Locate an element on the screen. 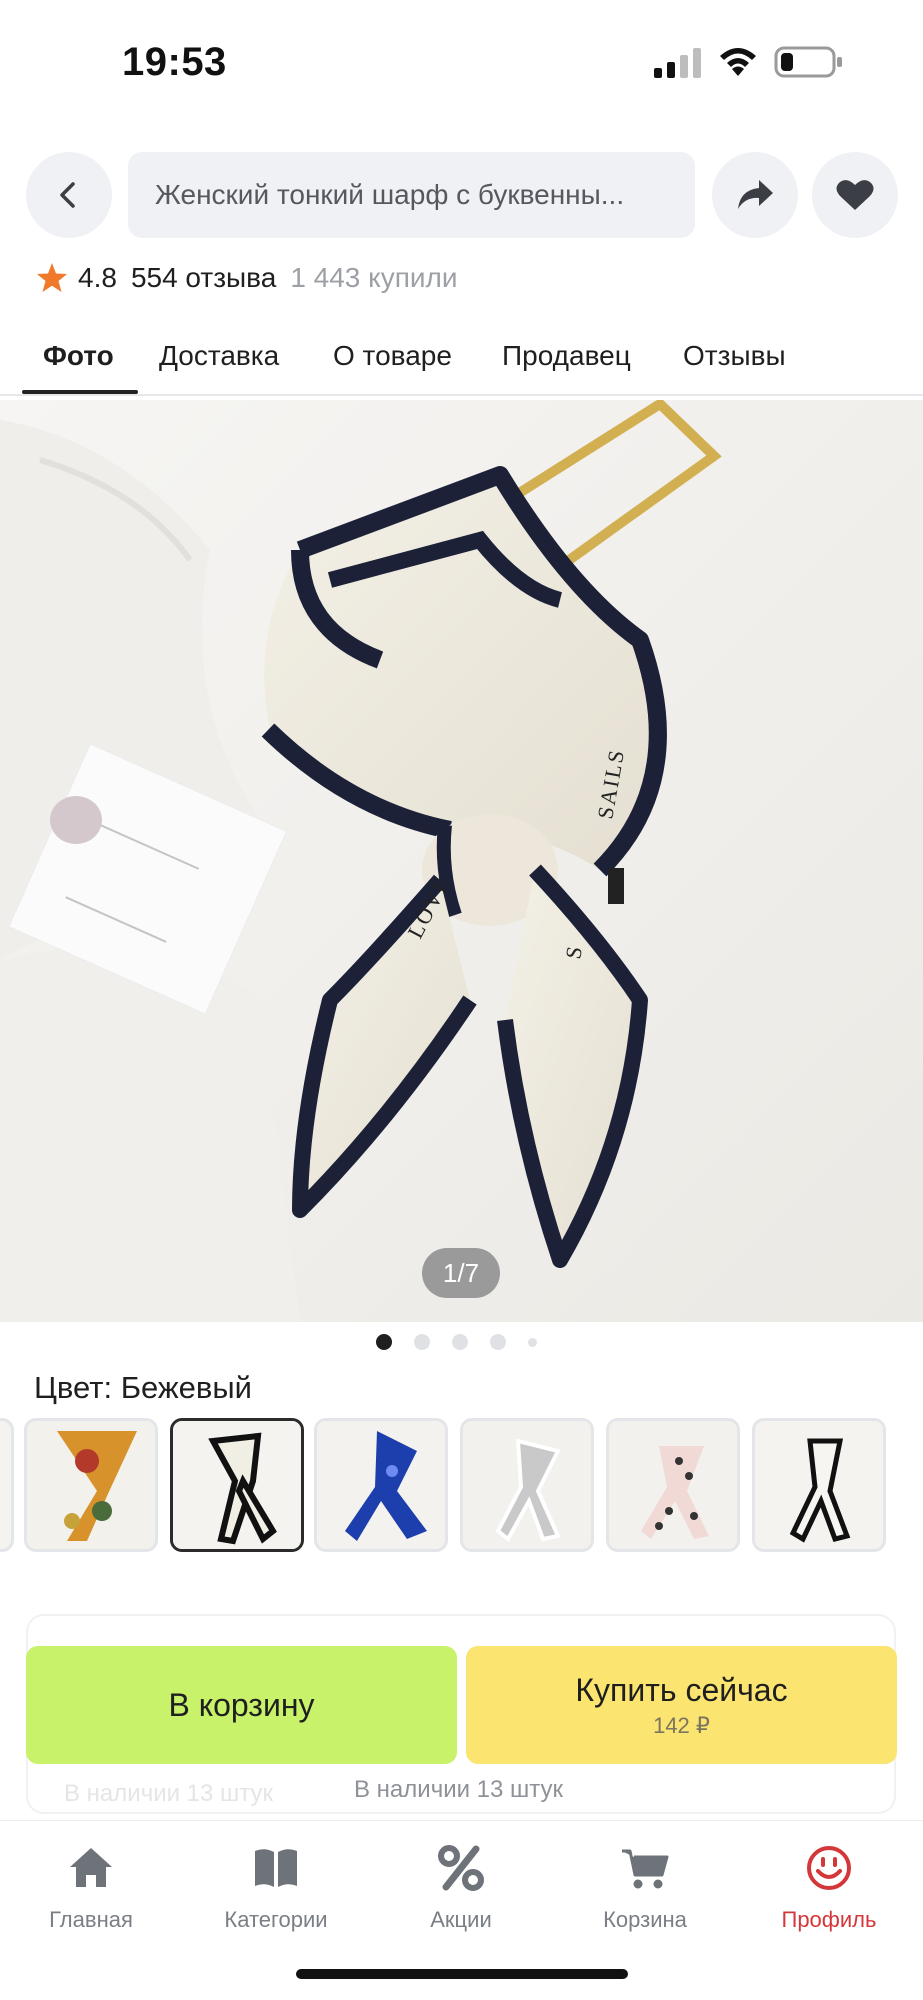 This screenshot has width=923, height=2000. back-button is located at coordinates (69, 195).